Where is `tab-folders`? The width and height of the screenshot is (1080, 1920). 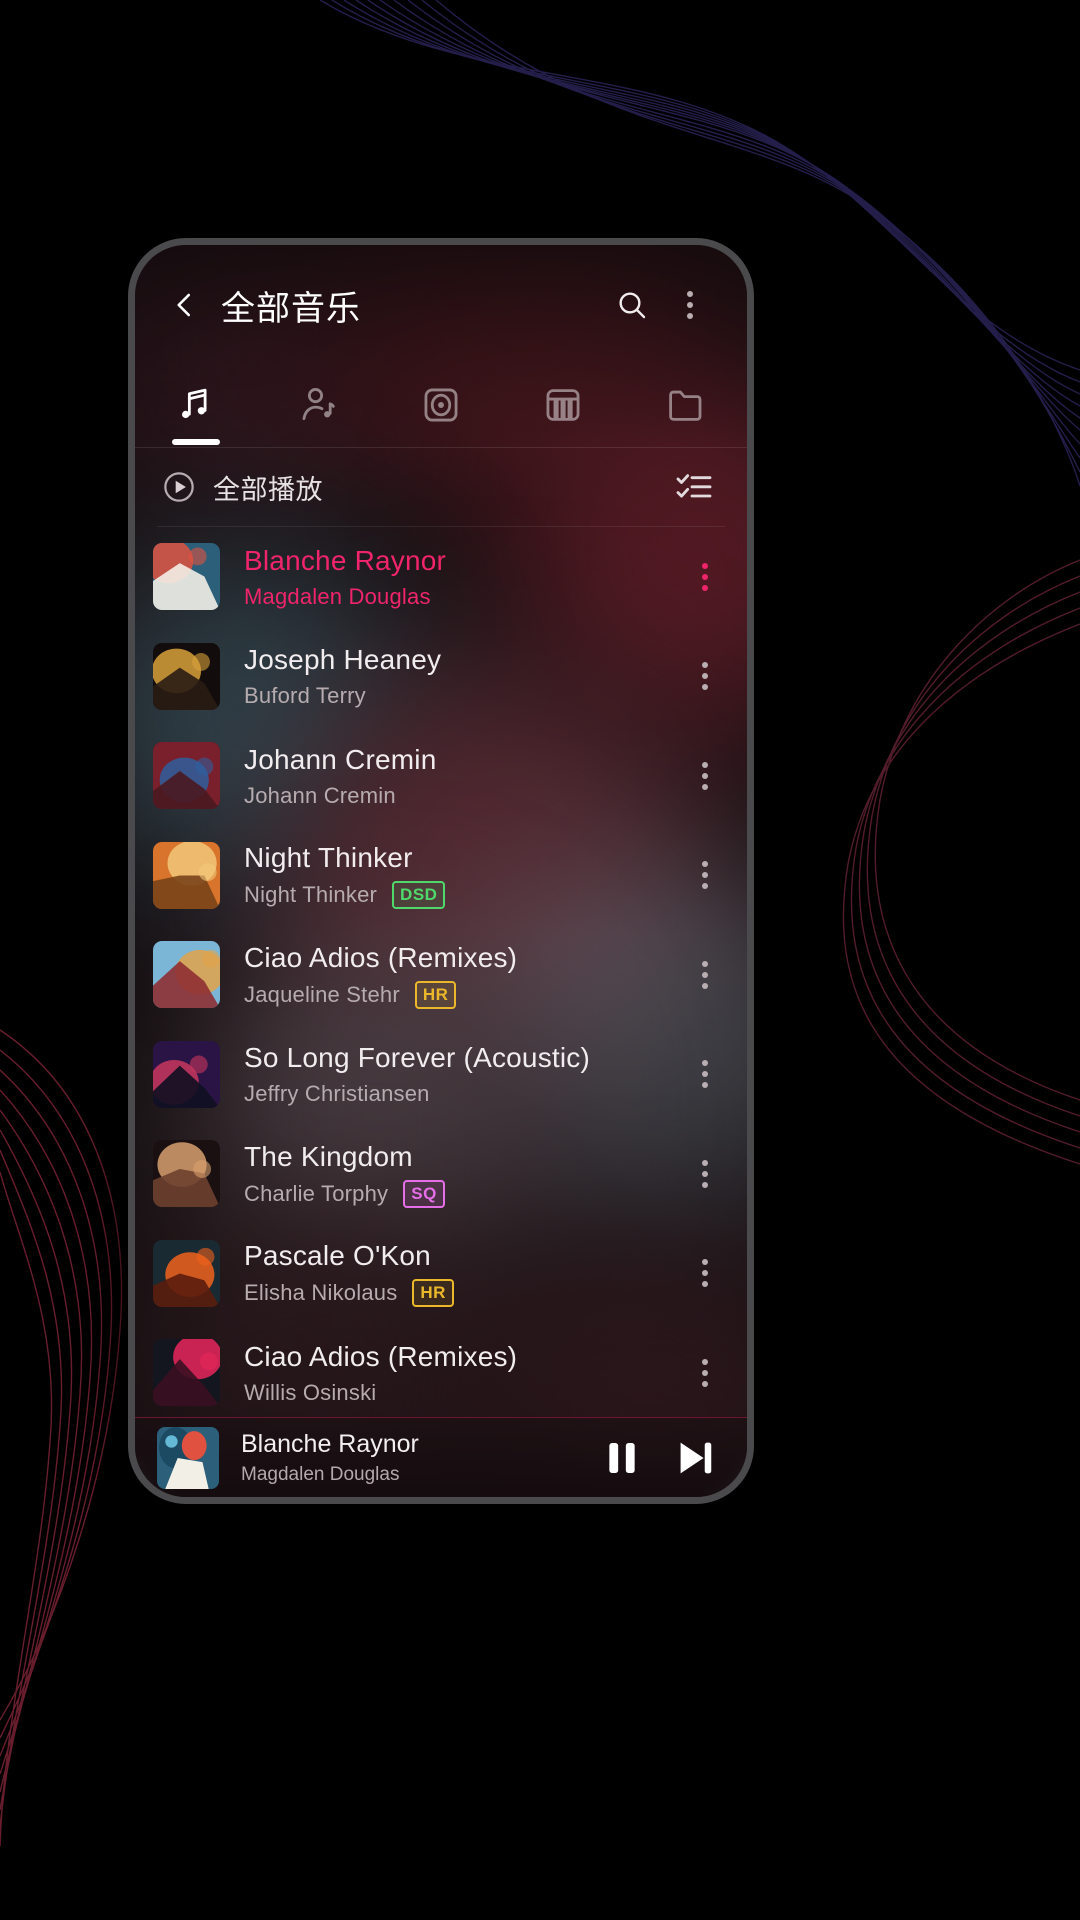
tab-folders is located at coordinates (686, 405).